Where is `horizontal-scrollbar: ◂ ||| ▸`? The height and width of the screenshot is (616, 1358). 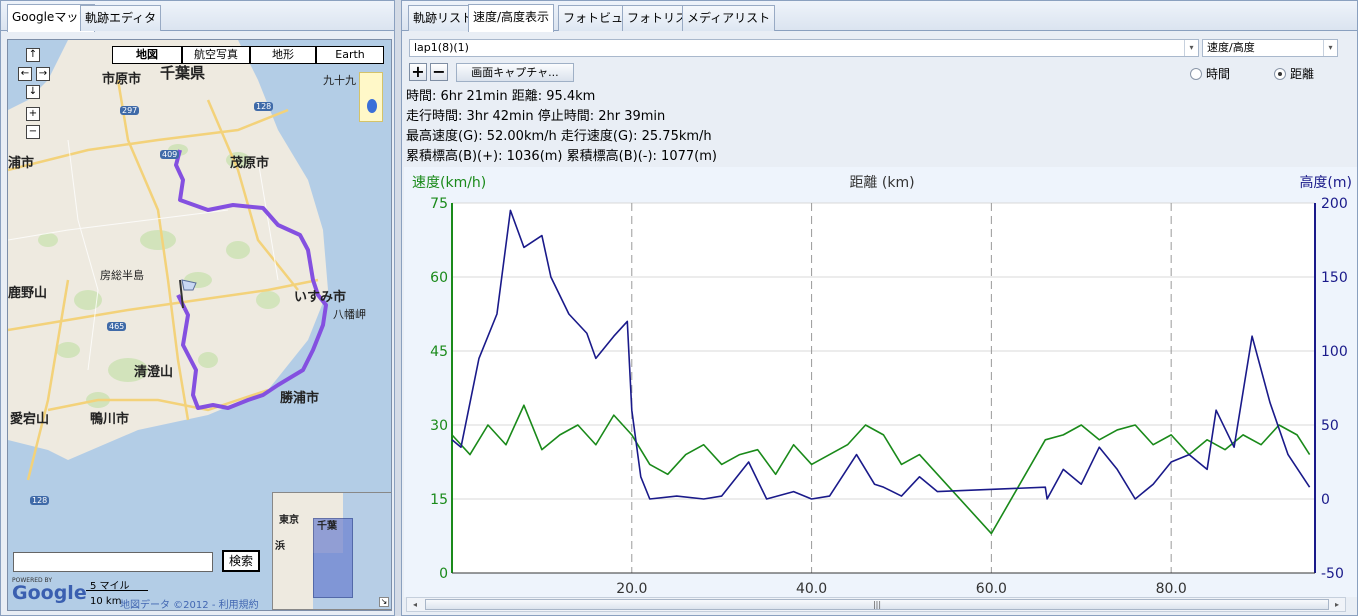 horizontal-scrollbar: ◂ ||| ▸ is located at coordinates (876, 604).